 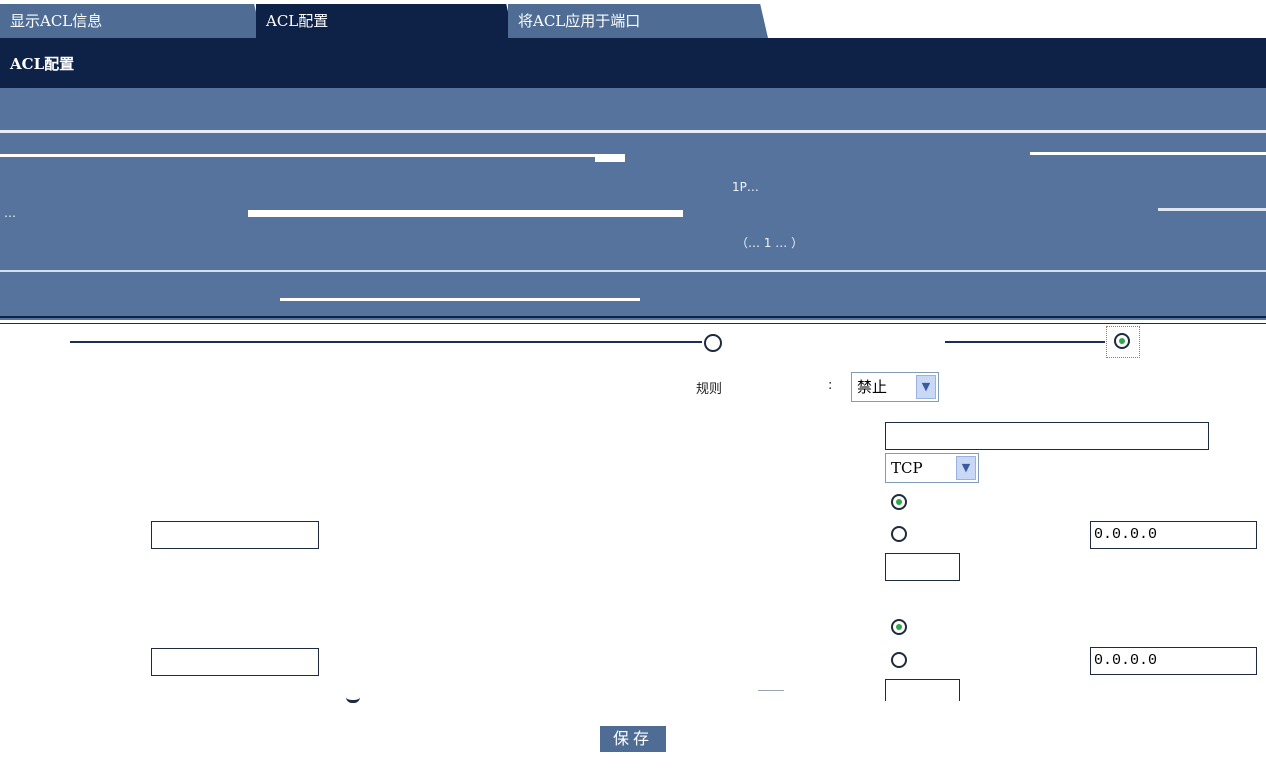 I want to click on rule-label: 规则, so click(x=709, y=389).